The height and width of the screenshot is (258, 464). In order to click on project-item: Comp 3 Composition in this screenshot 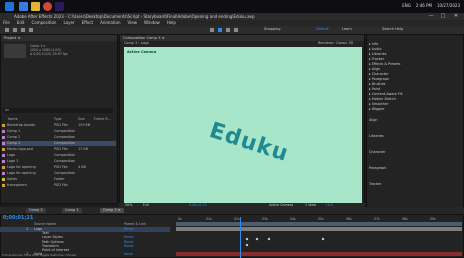, I will do `click(59, 143)`.